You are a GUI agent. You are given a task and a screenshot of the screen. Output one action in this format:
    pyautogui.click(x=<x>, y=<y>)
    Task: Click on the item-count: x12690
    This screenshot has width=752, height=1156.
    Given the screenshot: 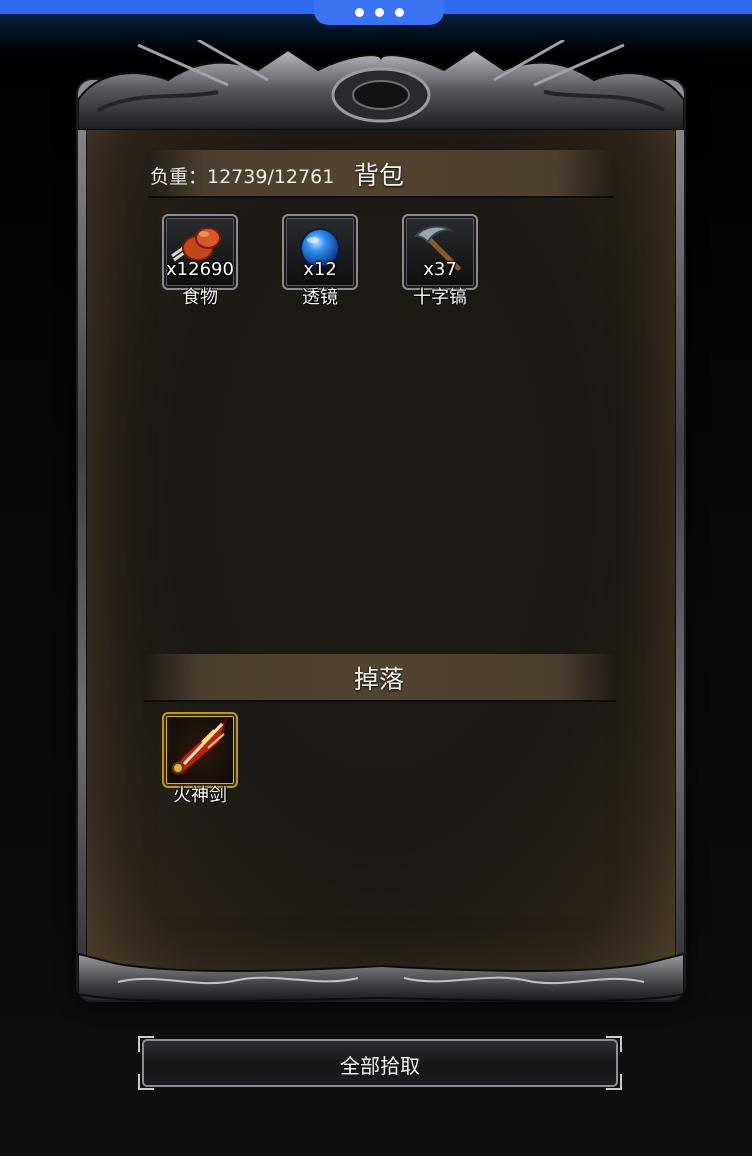 What is the action you would take?
    pyautogui.click(x=200, y=269)
    